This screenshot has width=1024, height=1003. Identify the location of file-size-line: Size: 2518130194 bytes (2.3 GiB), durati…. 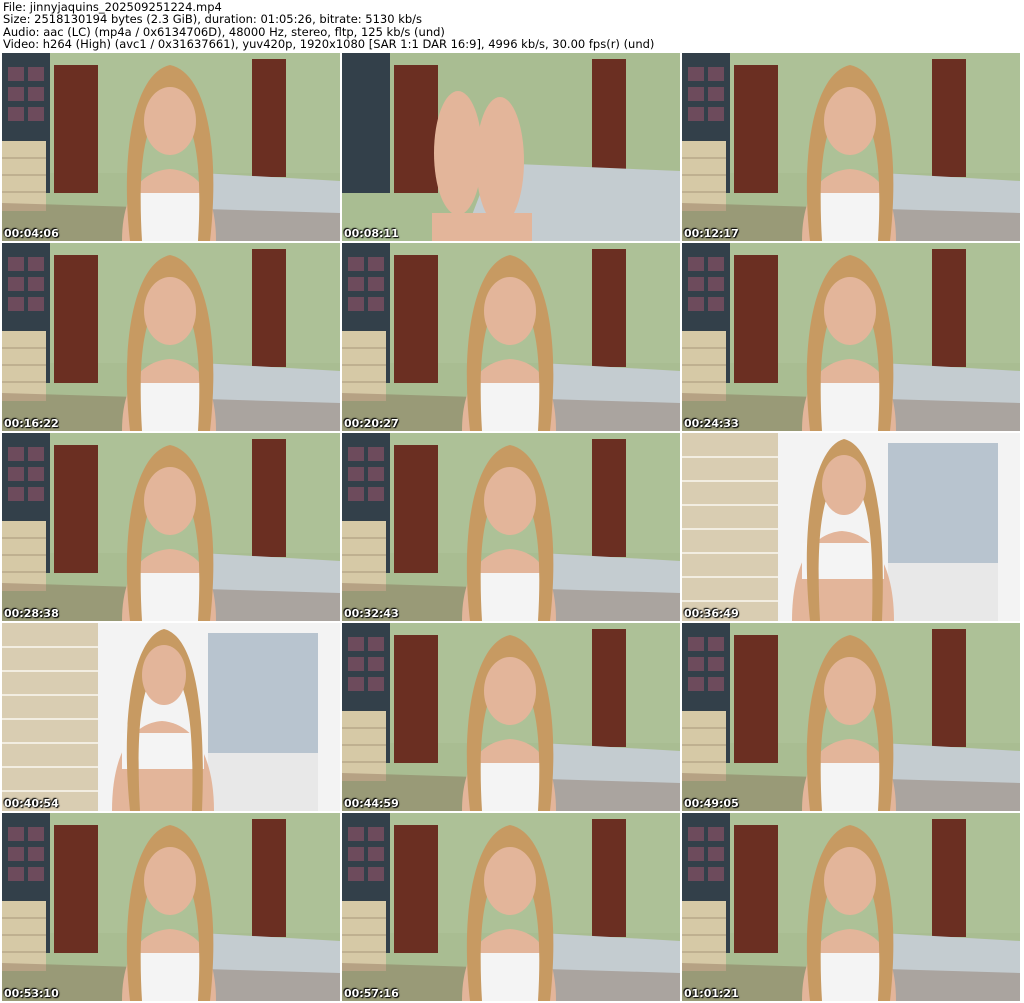
(213, 19).